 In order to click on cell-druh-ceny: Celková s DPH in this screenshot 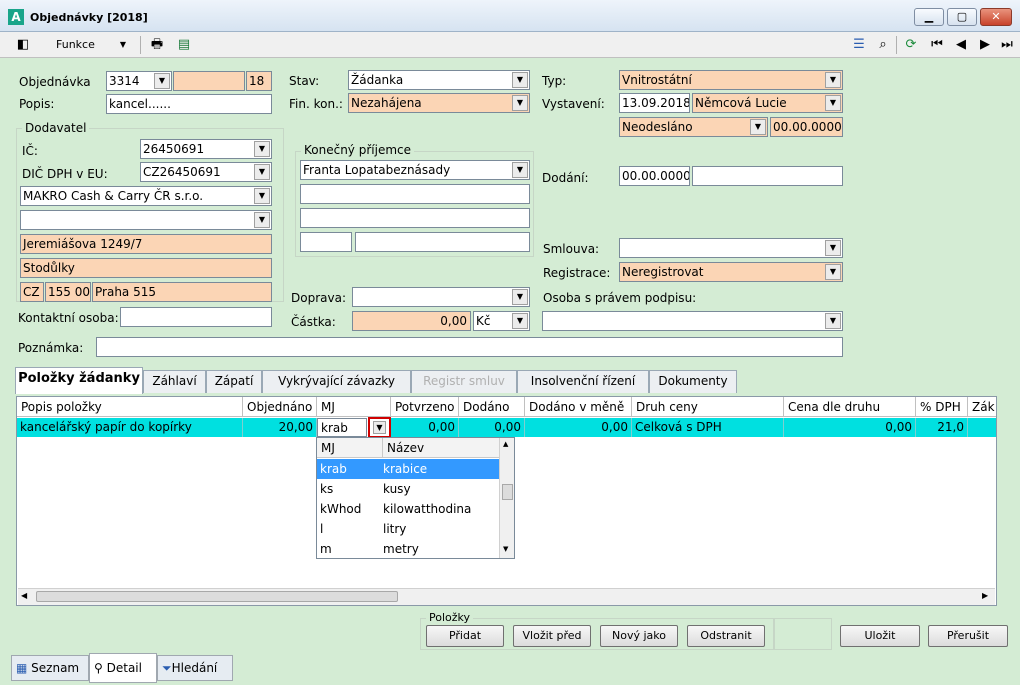, I will do `click(708, 427)`.